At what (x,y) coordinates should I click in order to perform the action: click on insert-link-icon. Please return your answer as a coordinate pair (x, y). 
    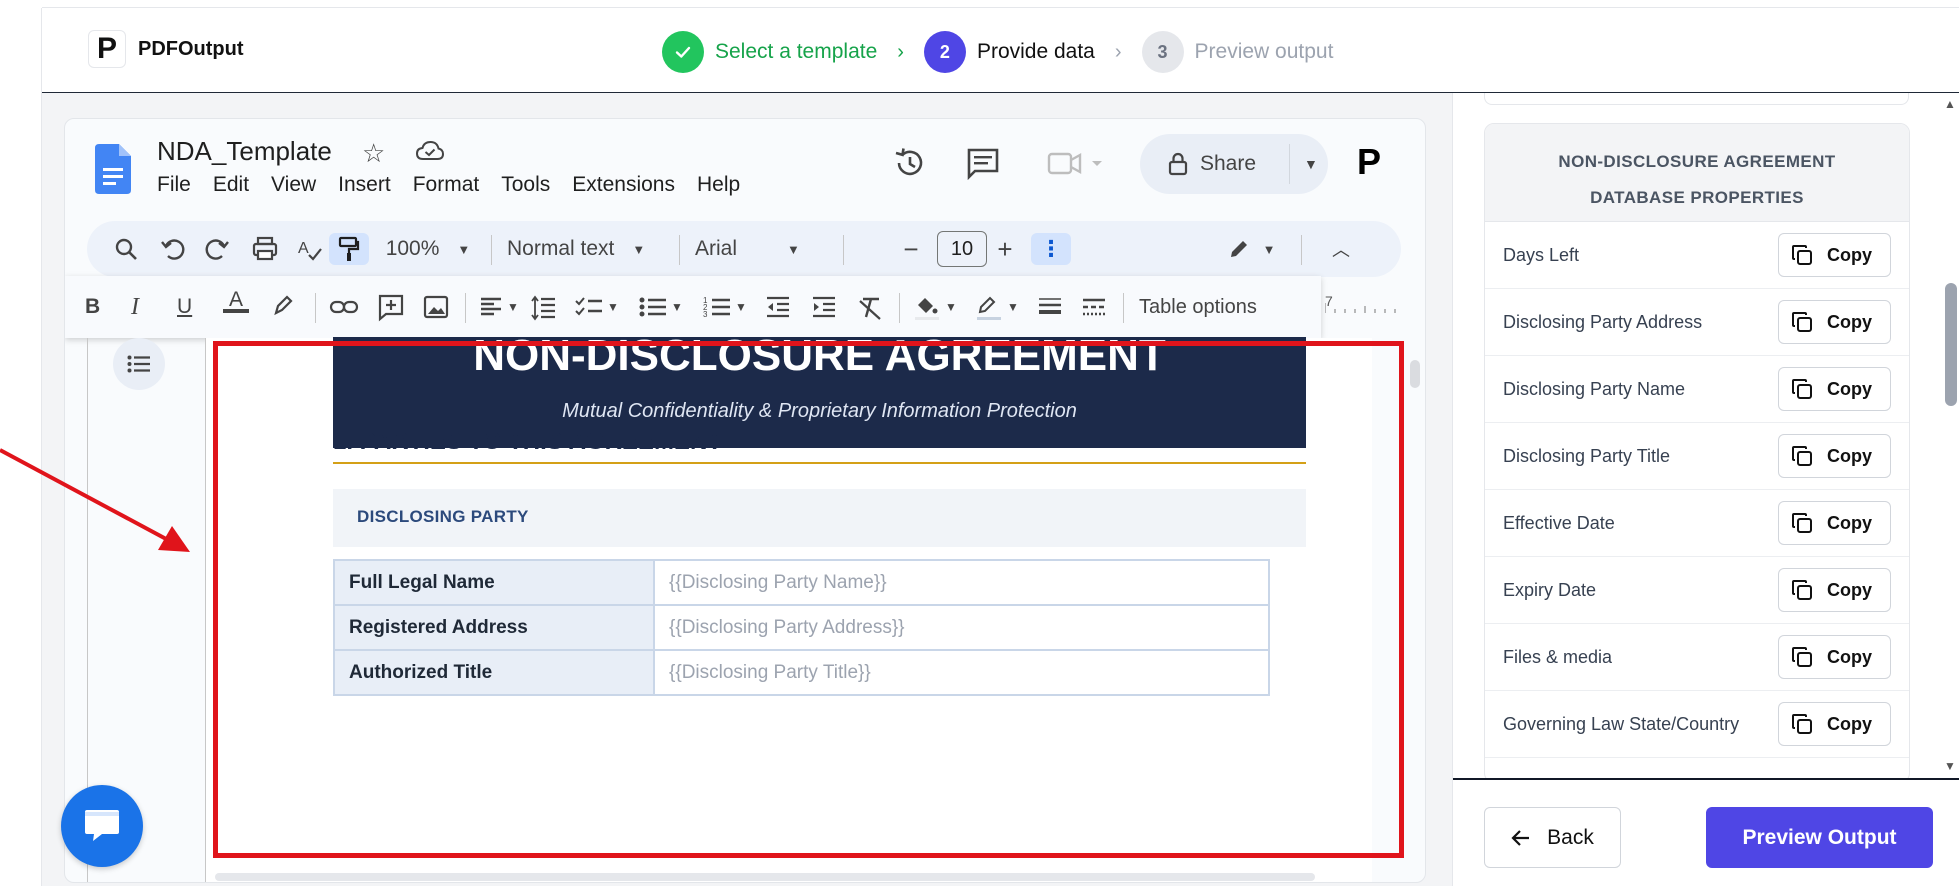
    Looking at the image, I should click on (344, 307).